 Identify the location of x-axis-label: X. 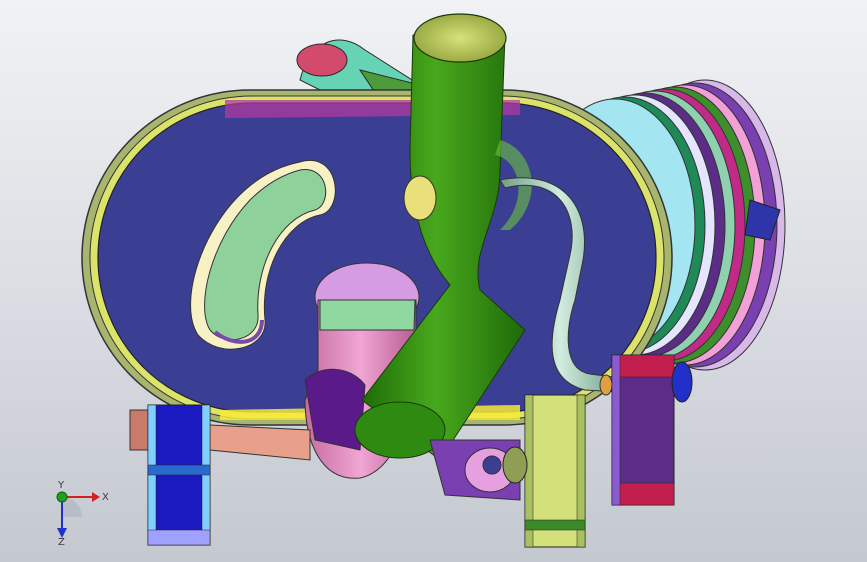
(105, 497).